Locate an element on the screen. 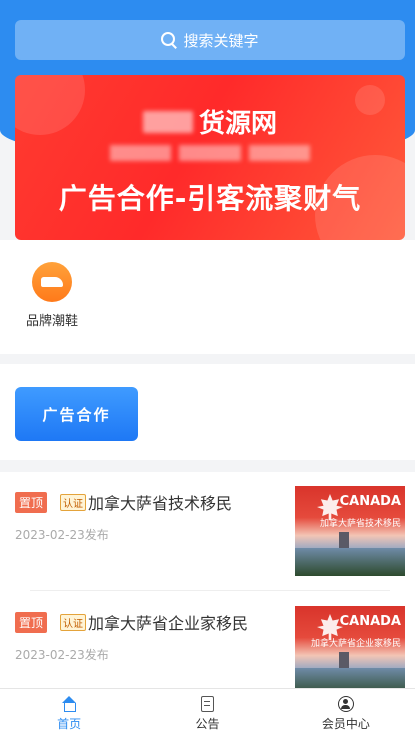 The width and height of the screenshot is (415, 738). category-label: 品牌潮鞋 is located at coordinates (51, 321).